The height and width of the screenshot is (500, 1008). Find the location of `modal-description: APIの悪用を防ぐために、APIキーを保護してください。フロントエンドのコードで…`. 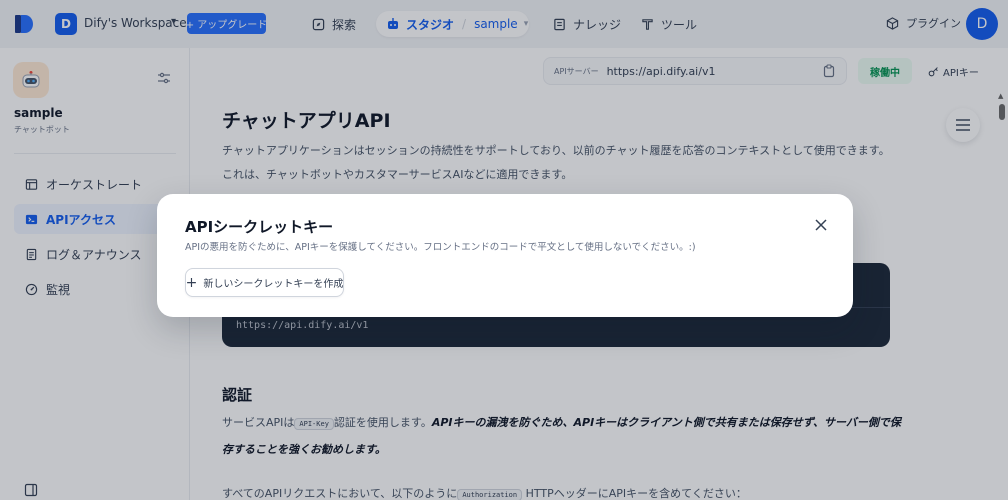

modal-description: APIの悪用を防ぐために、APIキーを保護してください。フロントエンドのコードで… is located at coordinates (440, 247).